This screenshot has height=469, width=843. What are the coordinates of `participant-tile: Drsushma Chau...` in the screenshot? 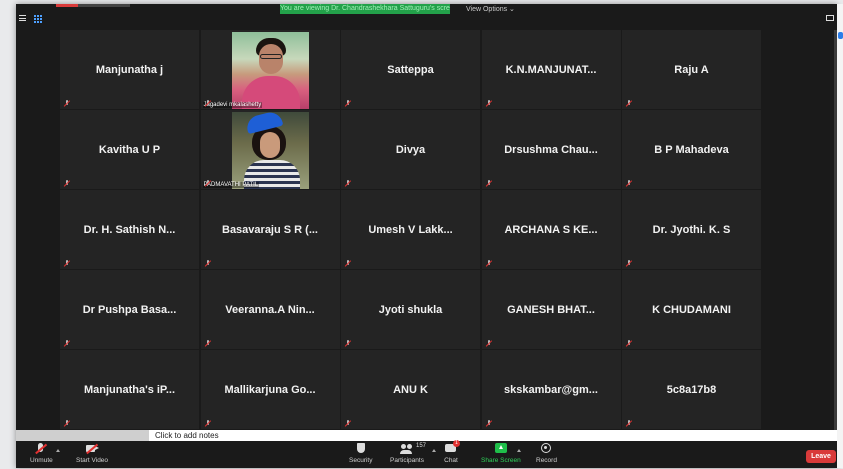 It's located at (551, 149).